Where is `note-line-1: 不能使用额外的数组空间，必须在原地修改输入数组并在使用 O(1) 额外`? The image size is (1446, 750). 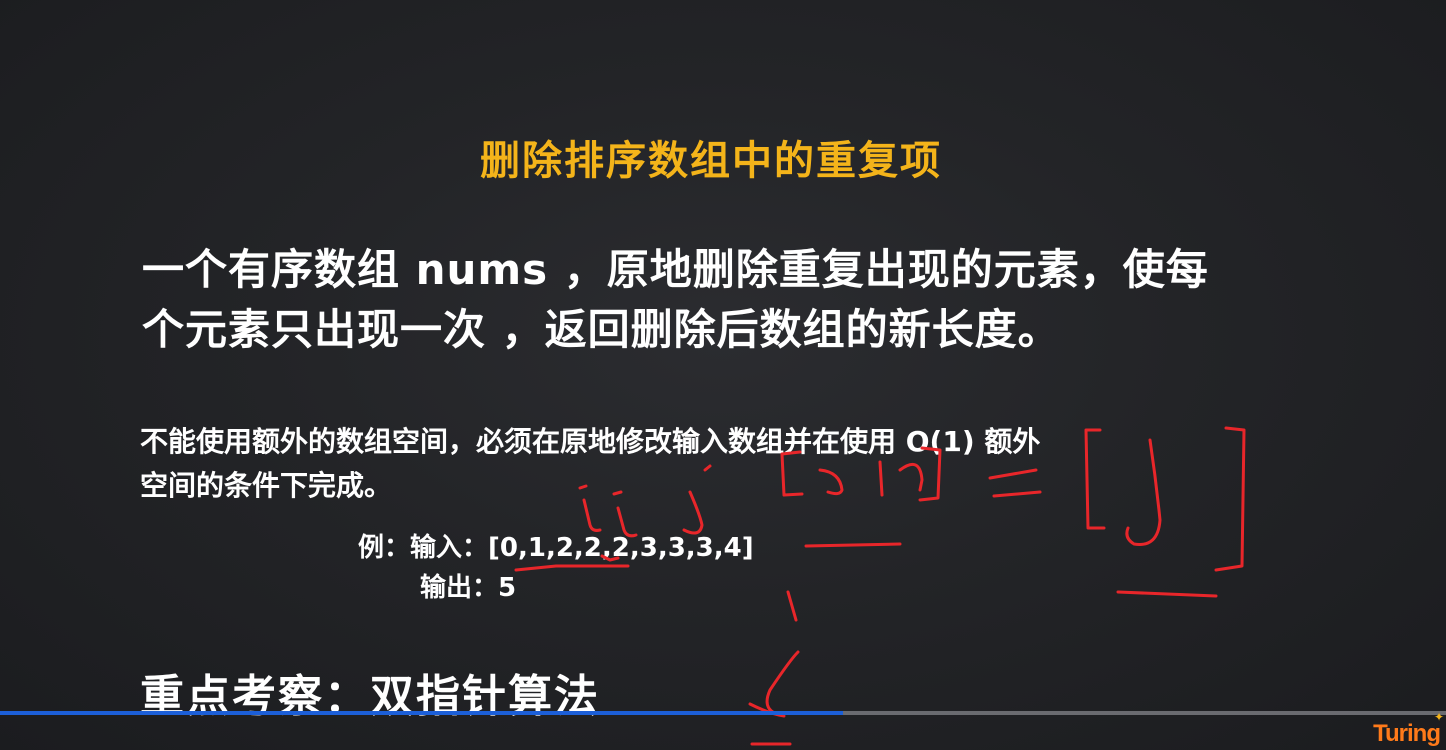
note-line-1: 不能使用额外的数组空间，必须在原地修改输入数组并在使用 O(1) 额外 is located at coordinates (590, 441).